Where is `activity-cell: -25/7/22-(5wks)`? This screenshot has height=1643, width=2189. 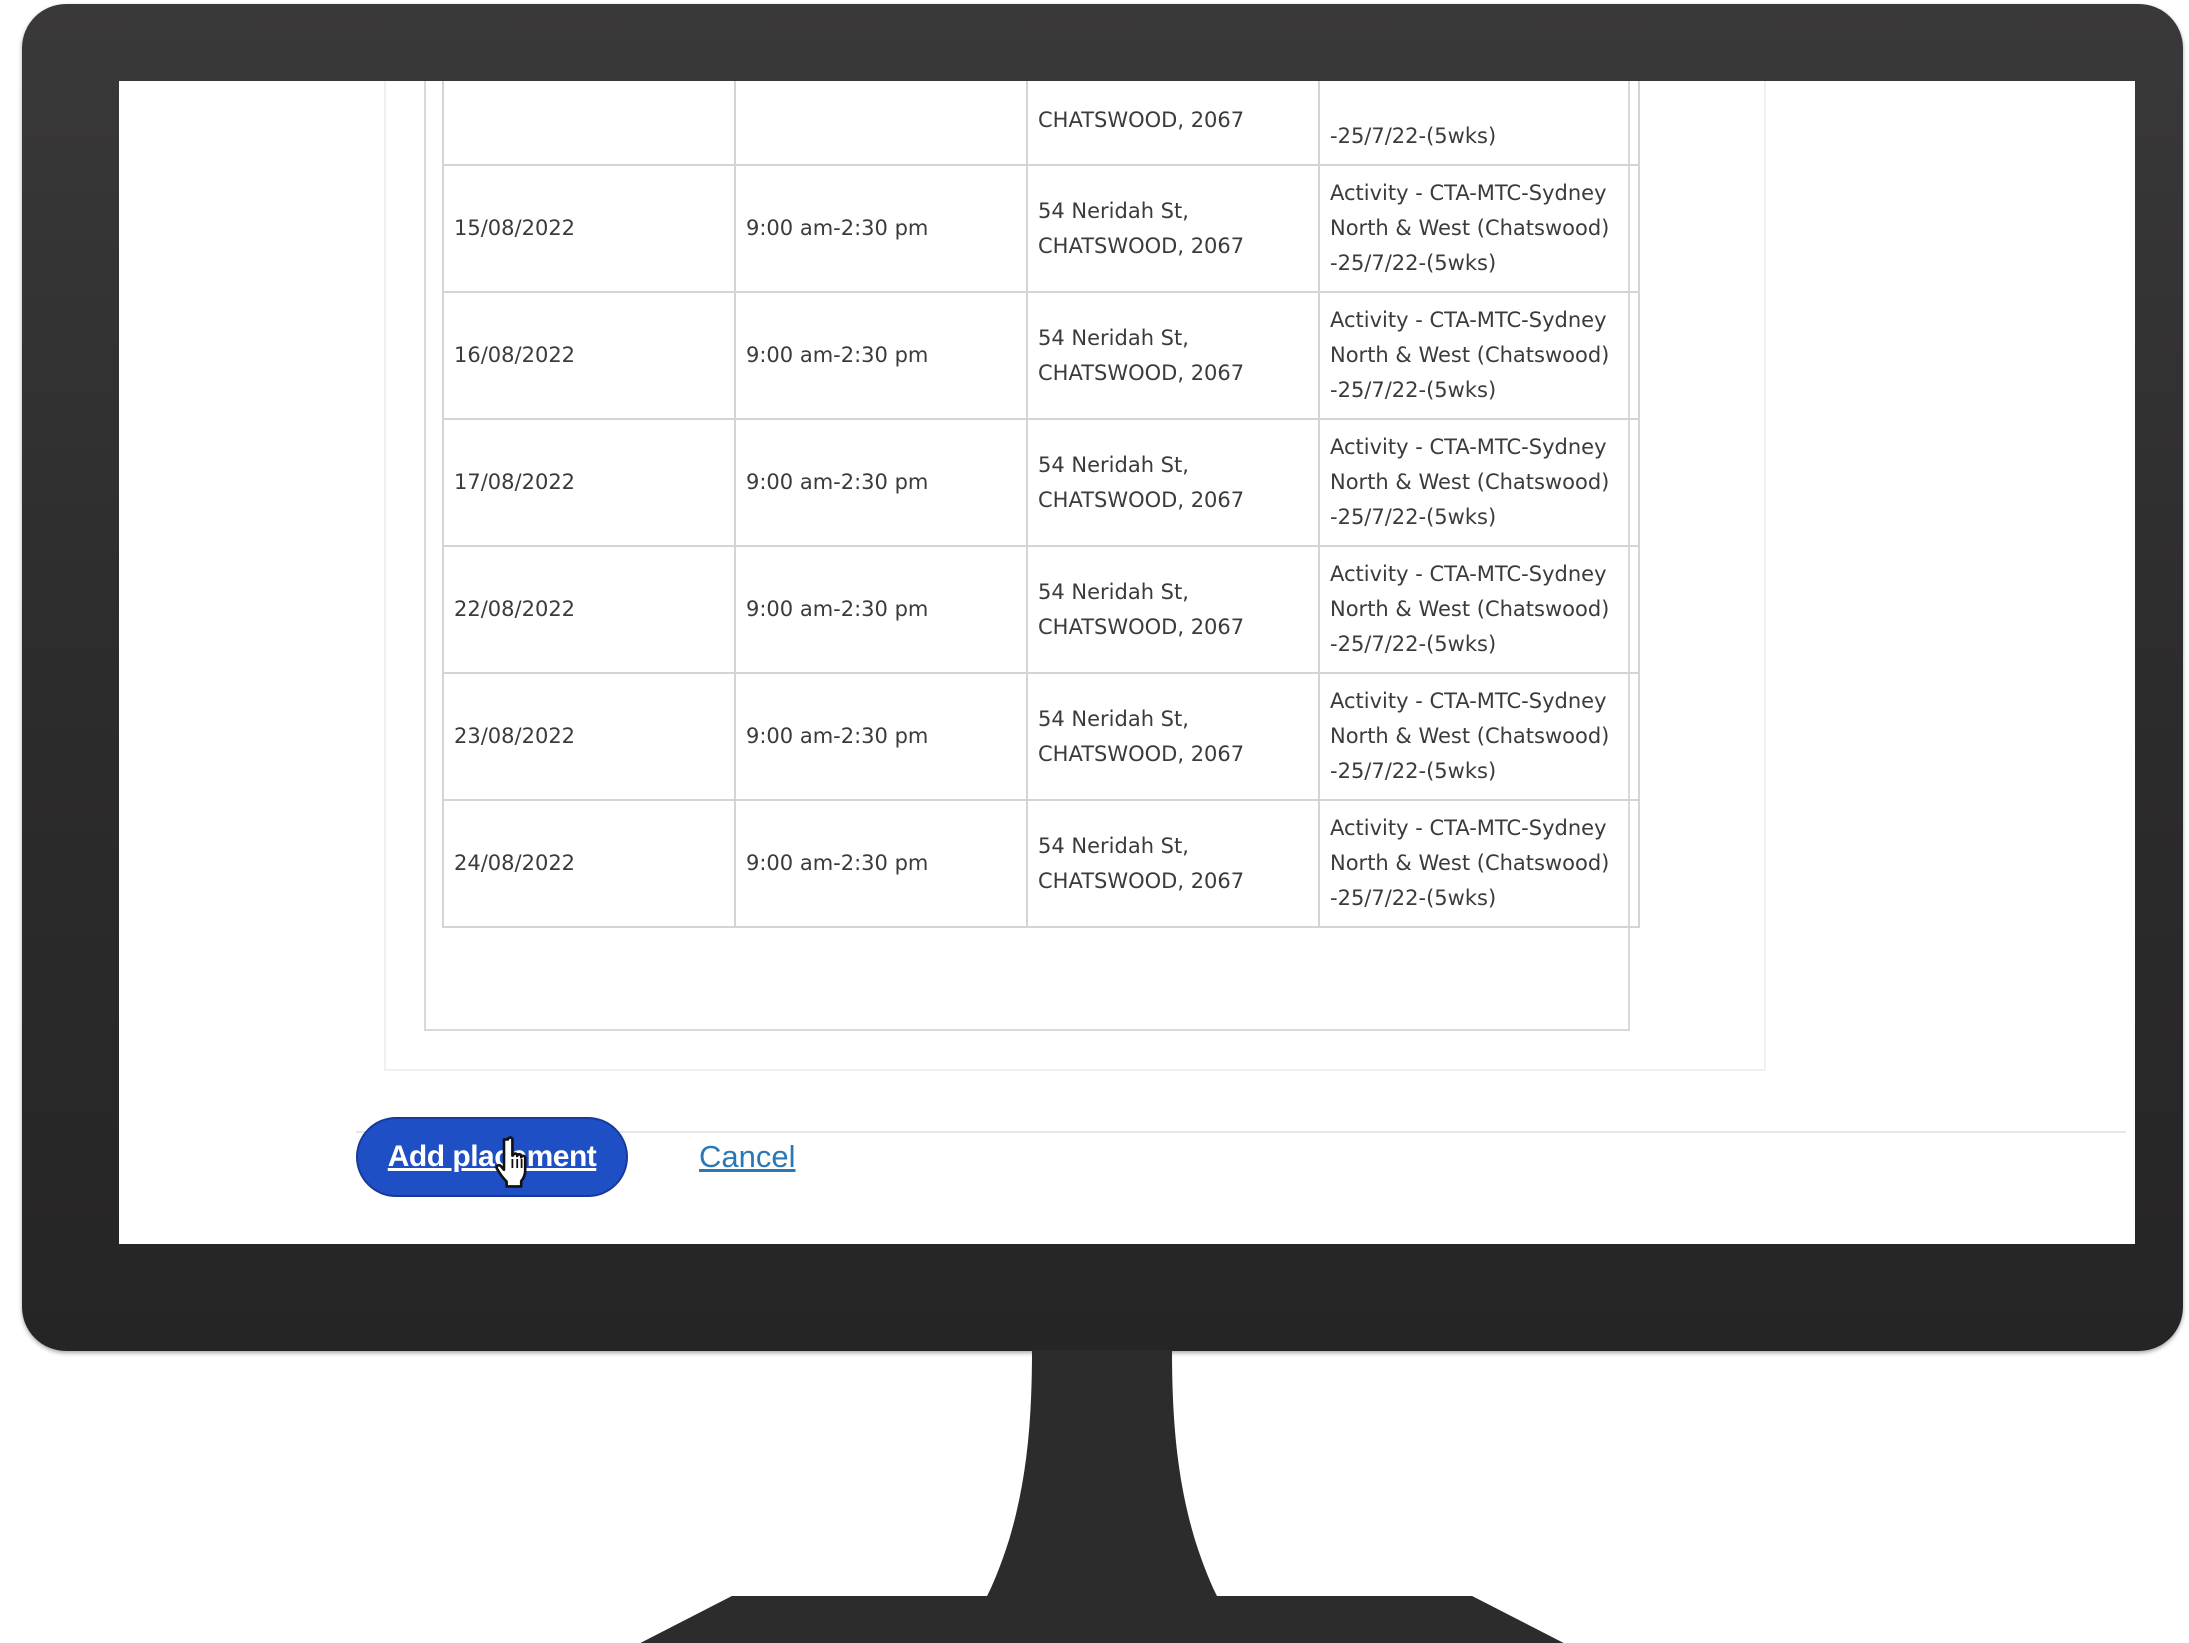 activity-cell: -25/7/22-(5wks) is located at coordinates (1479, 123).